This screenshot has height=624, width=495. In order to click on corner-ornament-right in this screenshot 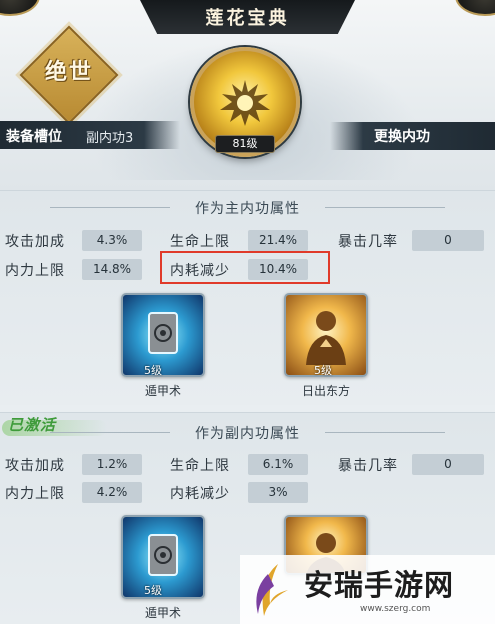, I will do `click(475, 8)`.